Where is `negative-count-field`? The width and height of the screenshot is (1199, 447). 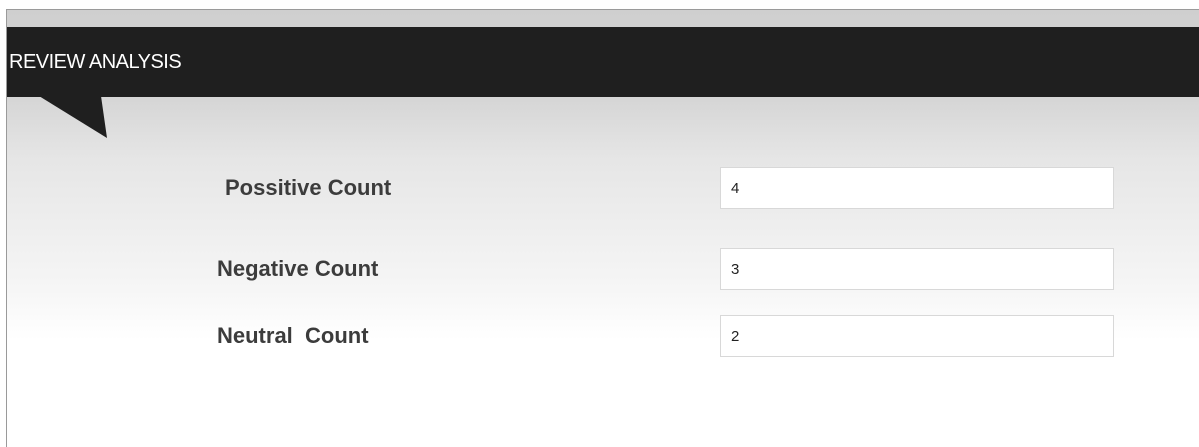
negative-count-field is located at coordinates (917, 269).